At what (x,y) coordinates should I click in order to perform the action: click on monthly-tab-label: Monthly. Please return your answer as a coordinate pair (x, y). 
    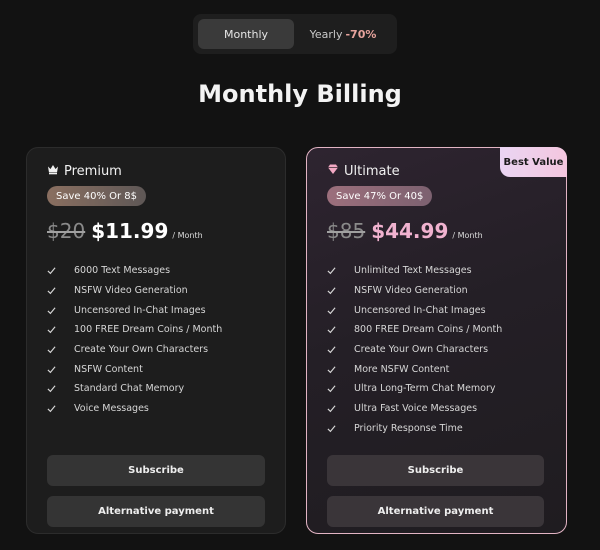
    Looking at the image, I should click on (246, 34).